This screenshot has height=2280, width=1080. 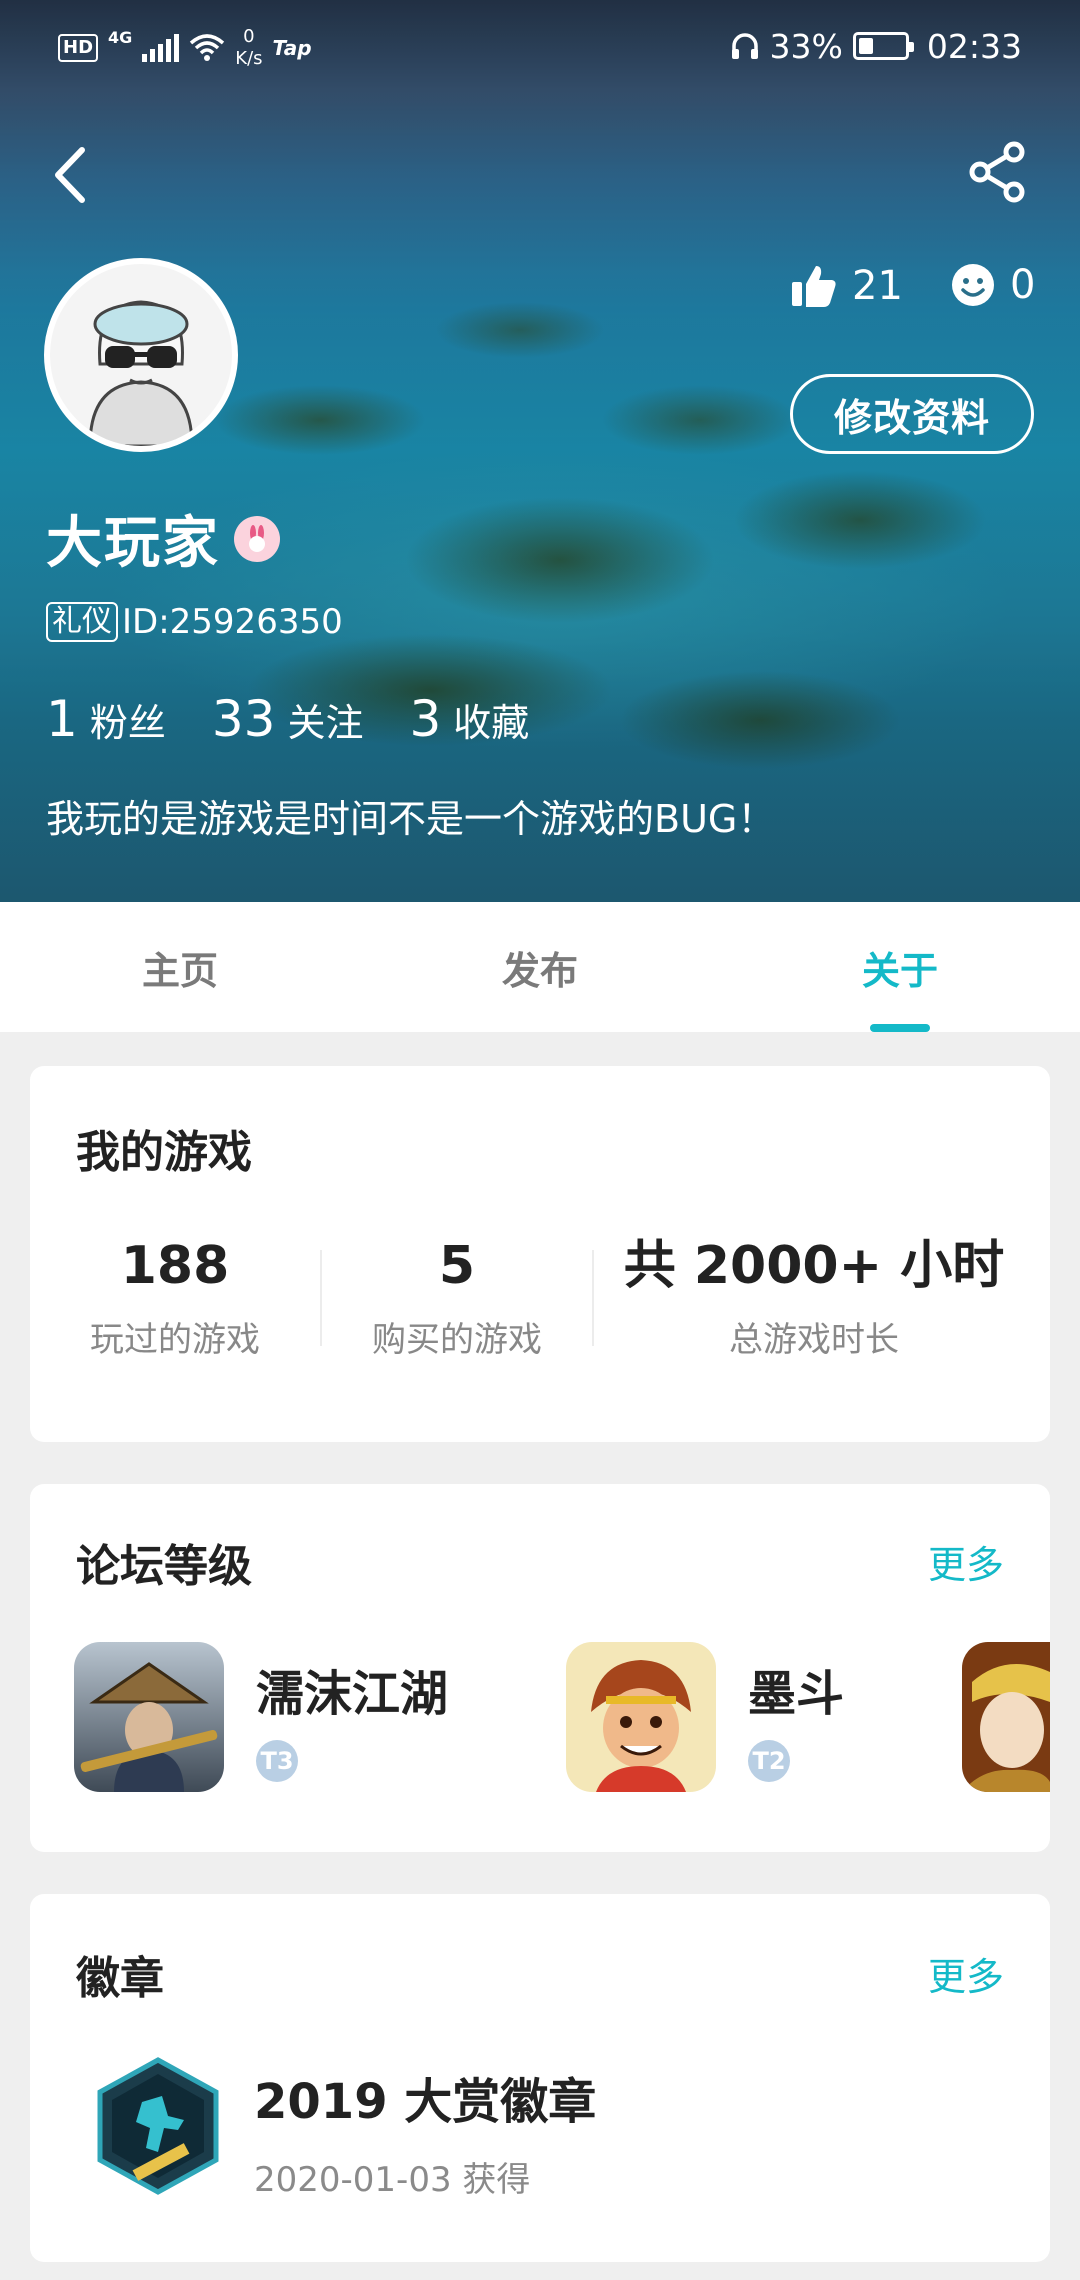 I want to click on stat-label: 玩过的游戏, so click(x=175, y=1340).